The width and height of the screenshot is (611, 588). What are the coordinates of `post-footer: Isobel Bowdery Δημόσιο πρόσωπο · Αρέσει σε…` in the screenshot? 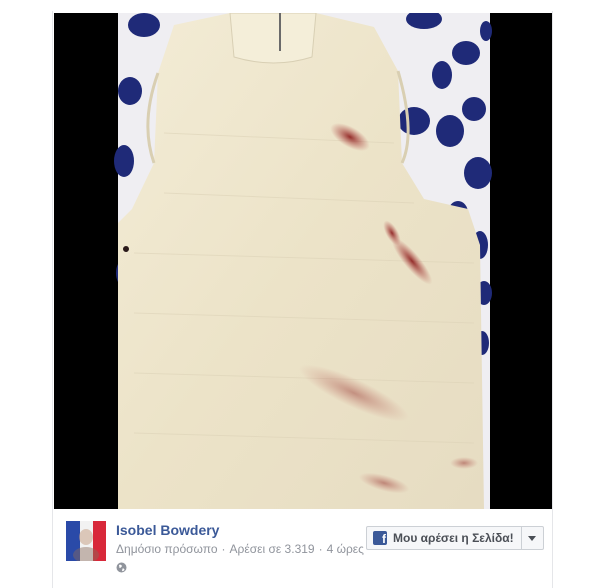 It's located at (302, 548).